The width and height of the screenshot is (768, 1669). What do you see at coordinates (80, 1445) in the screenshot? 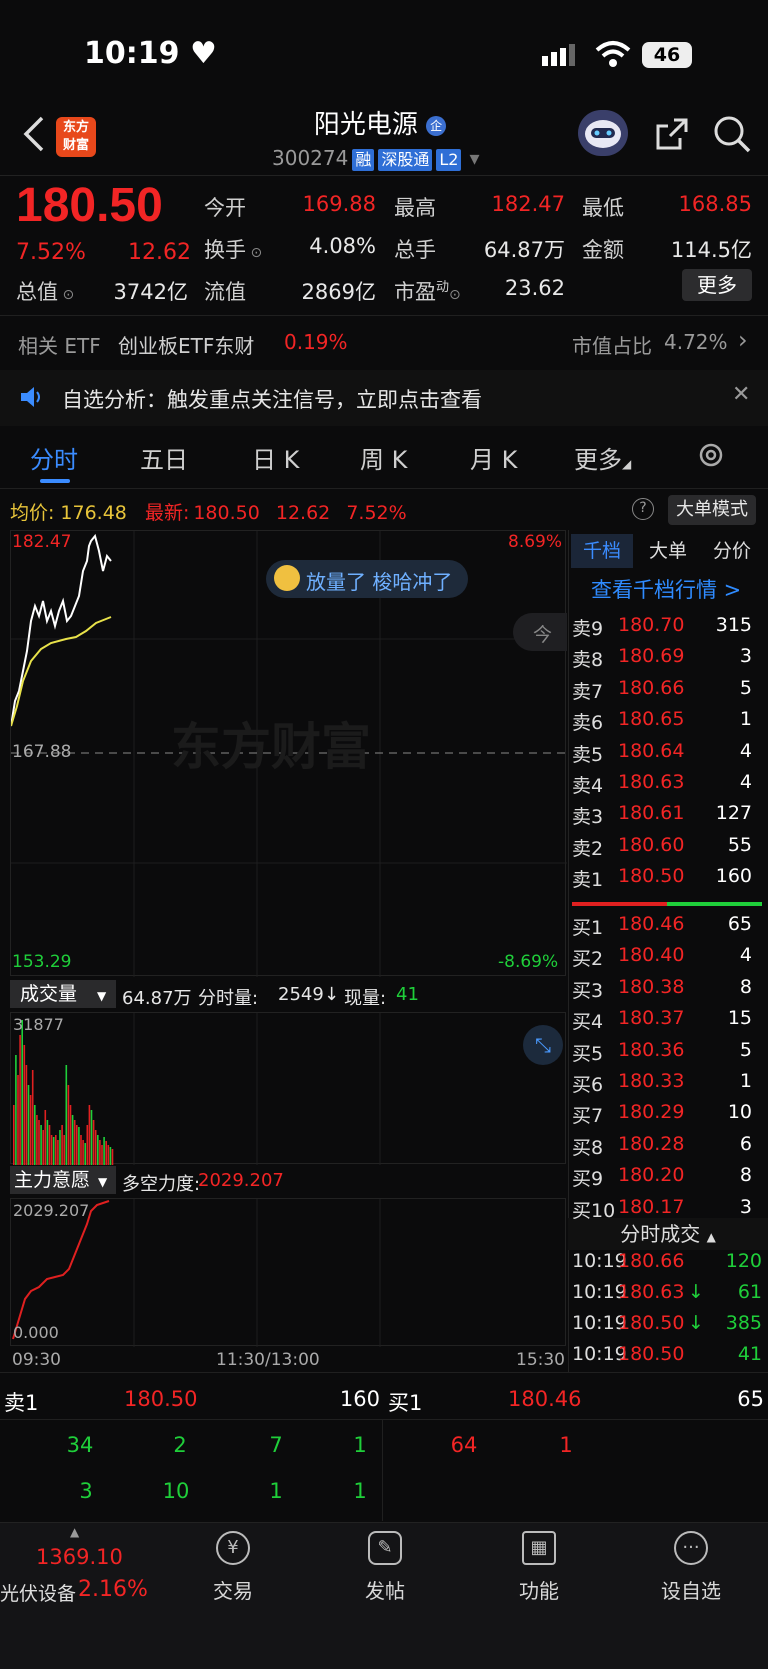
I see `queue-cell: 34` at bounding box center [80, 1445].